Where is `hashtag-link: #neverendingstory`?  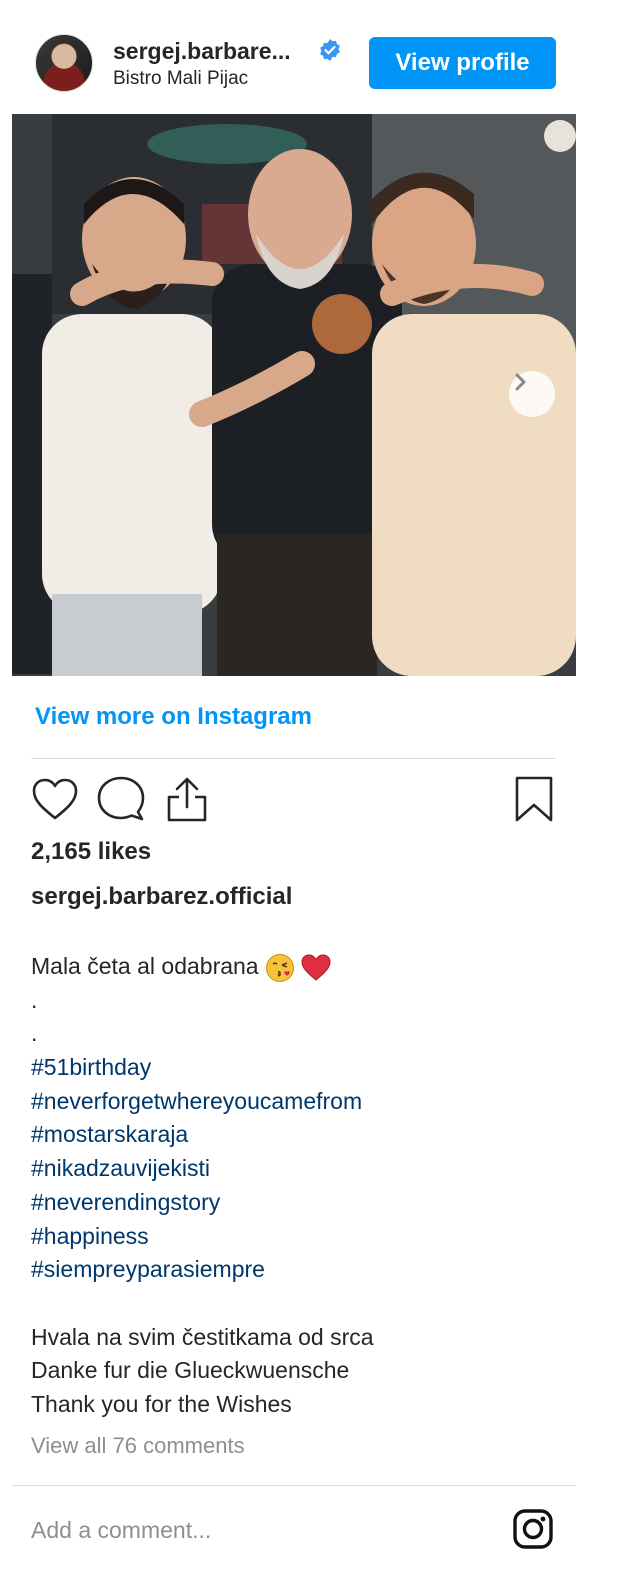
hashtag-link: #neverendingstory is located at coordinates (296, 1203).